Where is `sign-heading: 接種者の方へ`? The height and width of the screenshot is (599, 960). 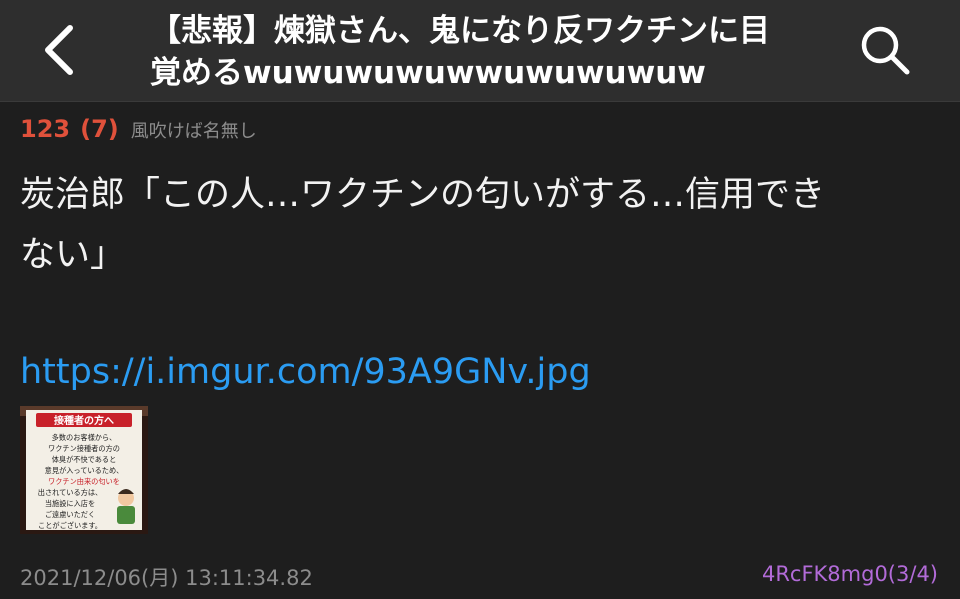
sign-heading: 接種者の方へ is located at coordinates (84, 420).